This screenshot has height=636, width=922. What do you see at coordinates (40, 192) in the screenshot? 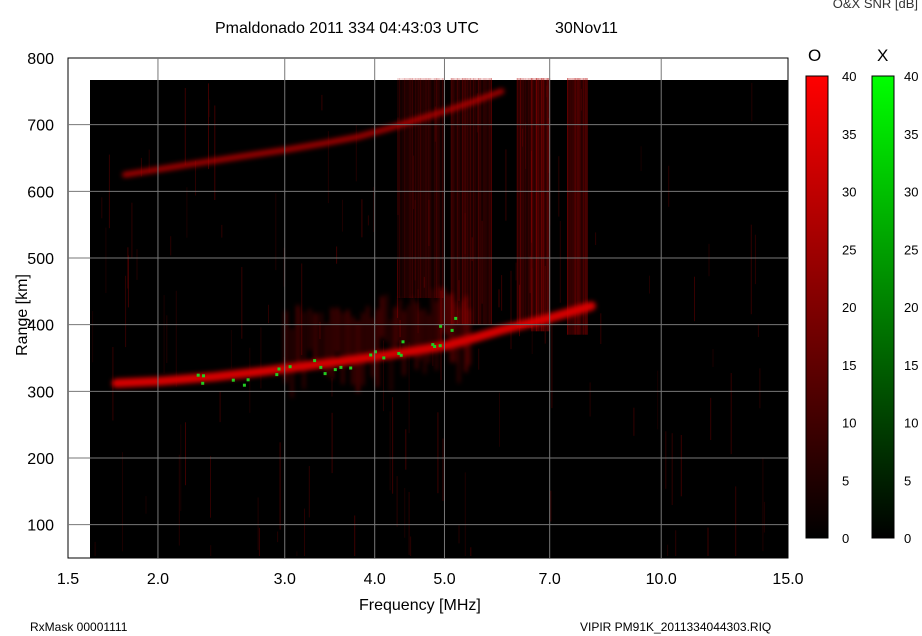
I see `y-tick-label: 600` at bounding box center [40, 192].